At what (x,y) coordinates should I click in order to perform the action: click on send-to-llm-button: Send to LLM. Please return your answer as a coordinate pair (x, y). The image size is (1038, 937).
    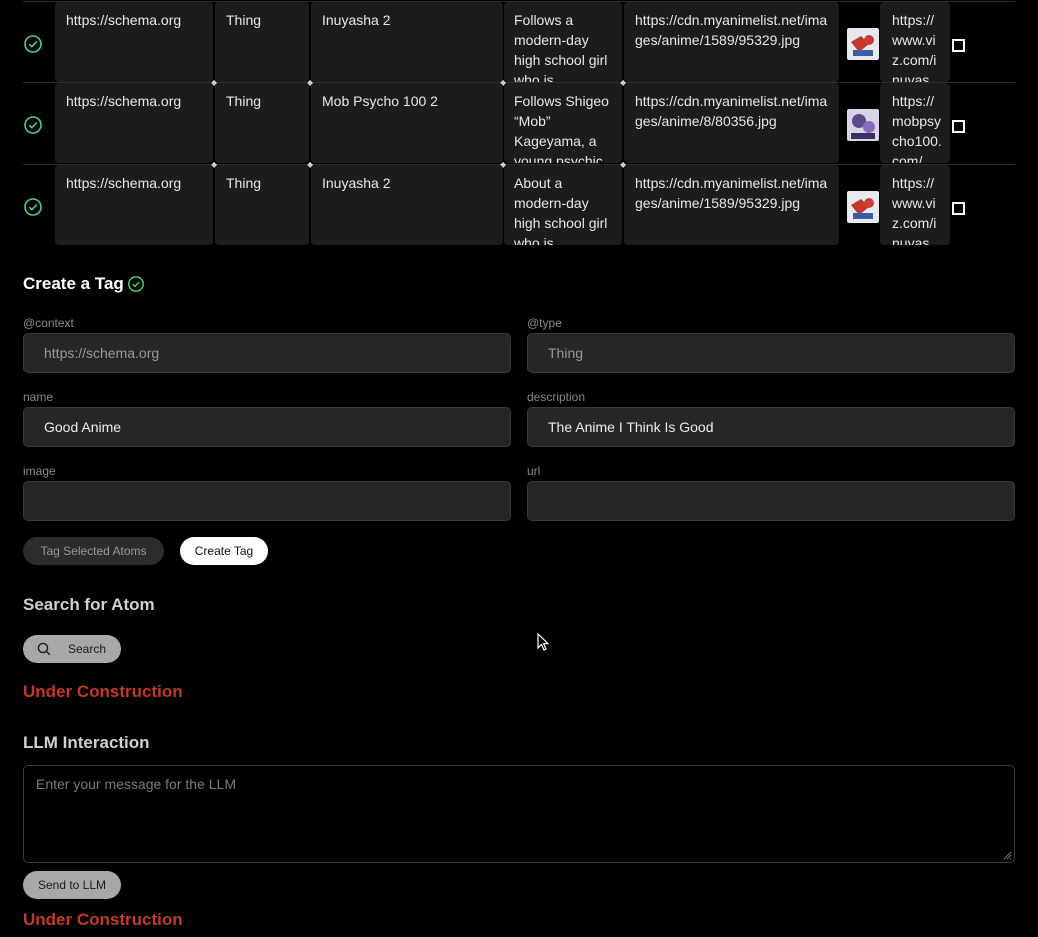
    Looking at the image, I should click on (72, 885).